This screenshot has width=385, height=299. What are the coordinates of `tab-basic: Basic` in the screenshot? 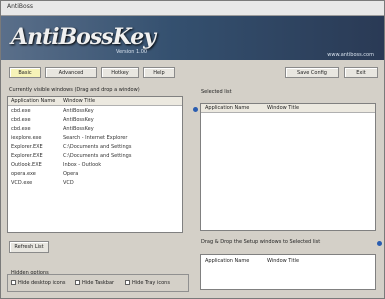 It's located at (25, 72).